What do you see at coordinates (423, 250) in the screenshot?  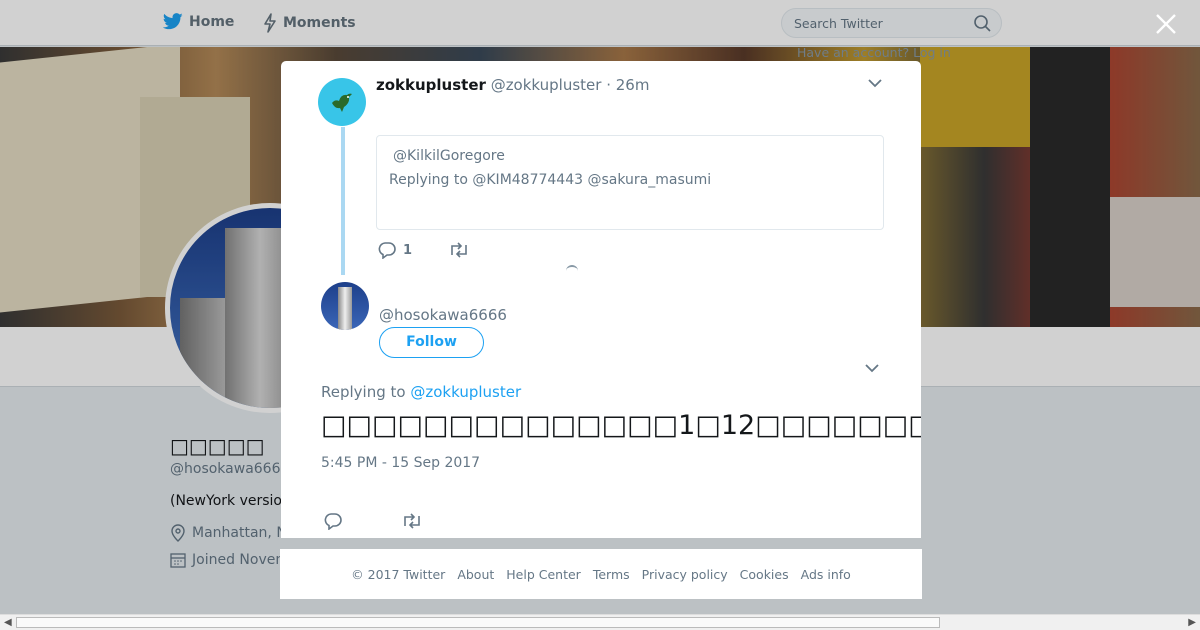 I see `parent-tweet-actions: 1` at bounding box center [423, 250].